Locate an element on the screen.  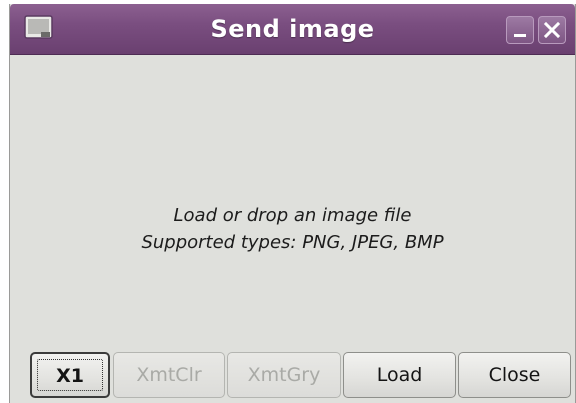
close-button-label: Close is located at coordinates (514, 375).